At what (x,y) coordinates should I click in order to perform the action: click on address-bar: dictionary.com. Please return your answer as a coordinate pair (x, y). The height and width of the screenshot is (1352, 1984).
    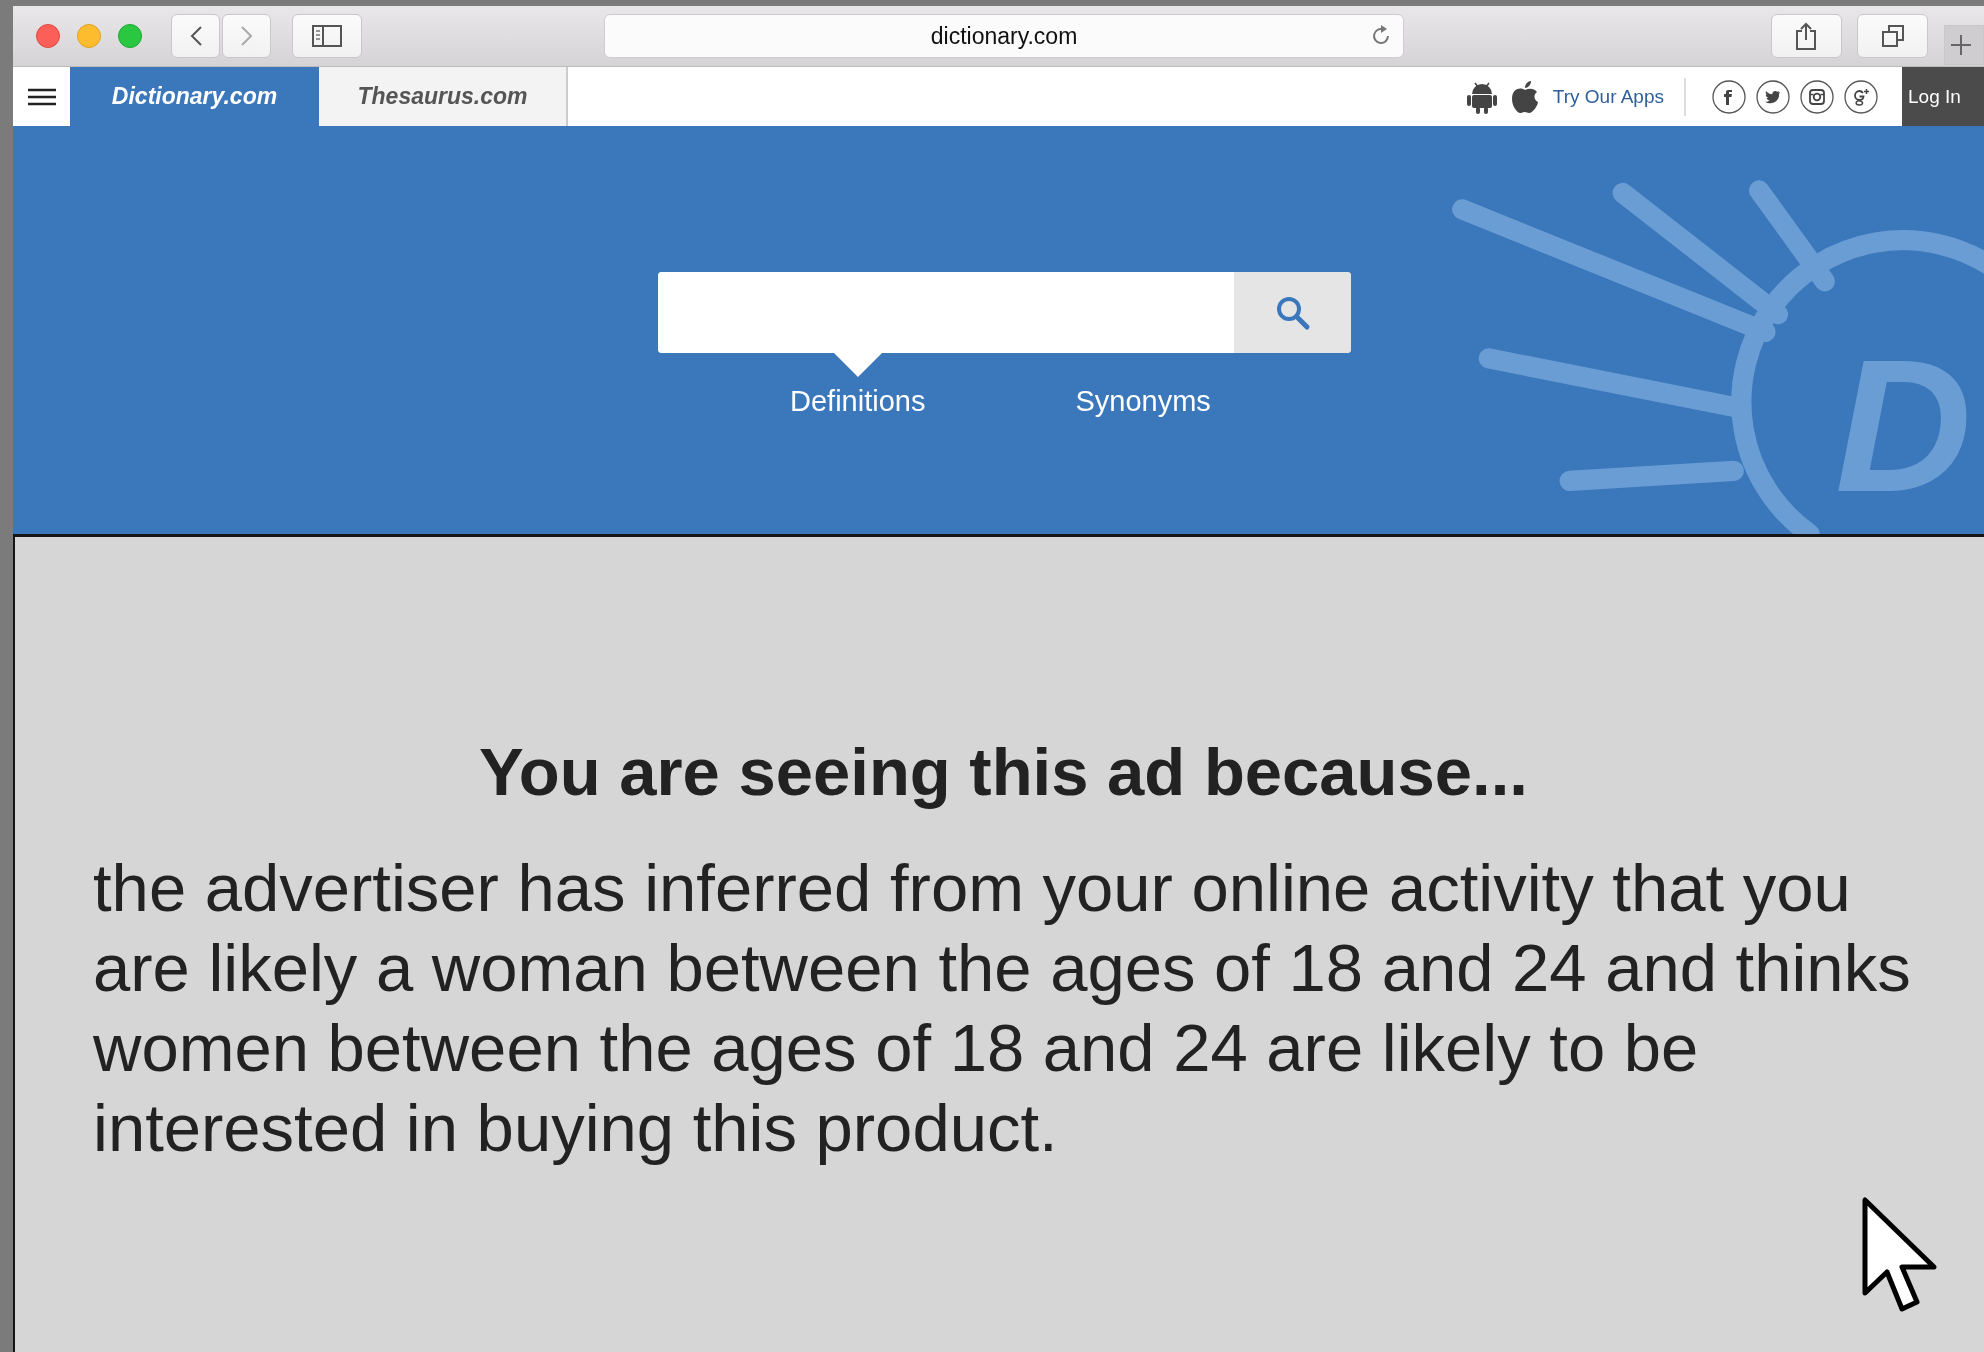
    Looking at the image, I should click on (1004, 36).